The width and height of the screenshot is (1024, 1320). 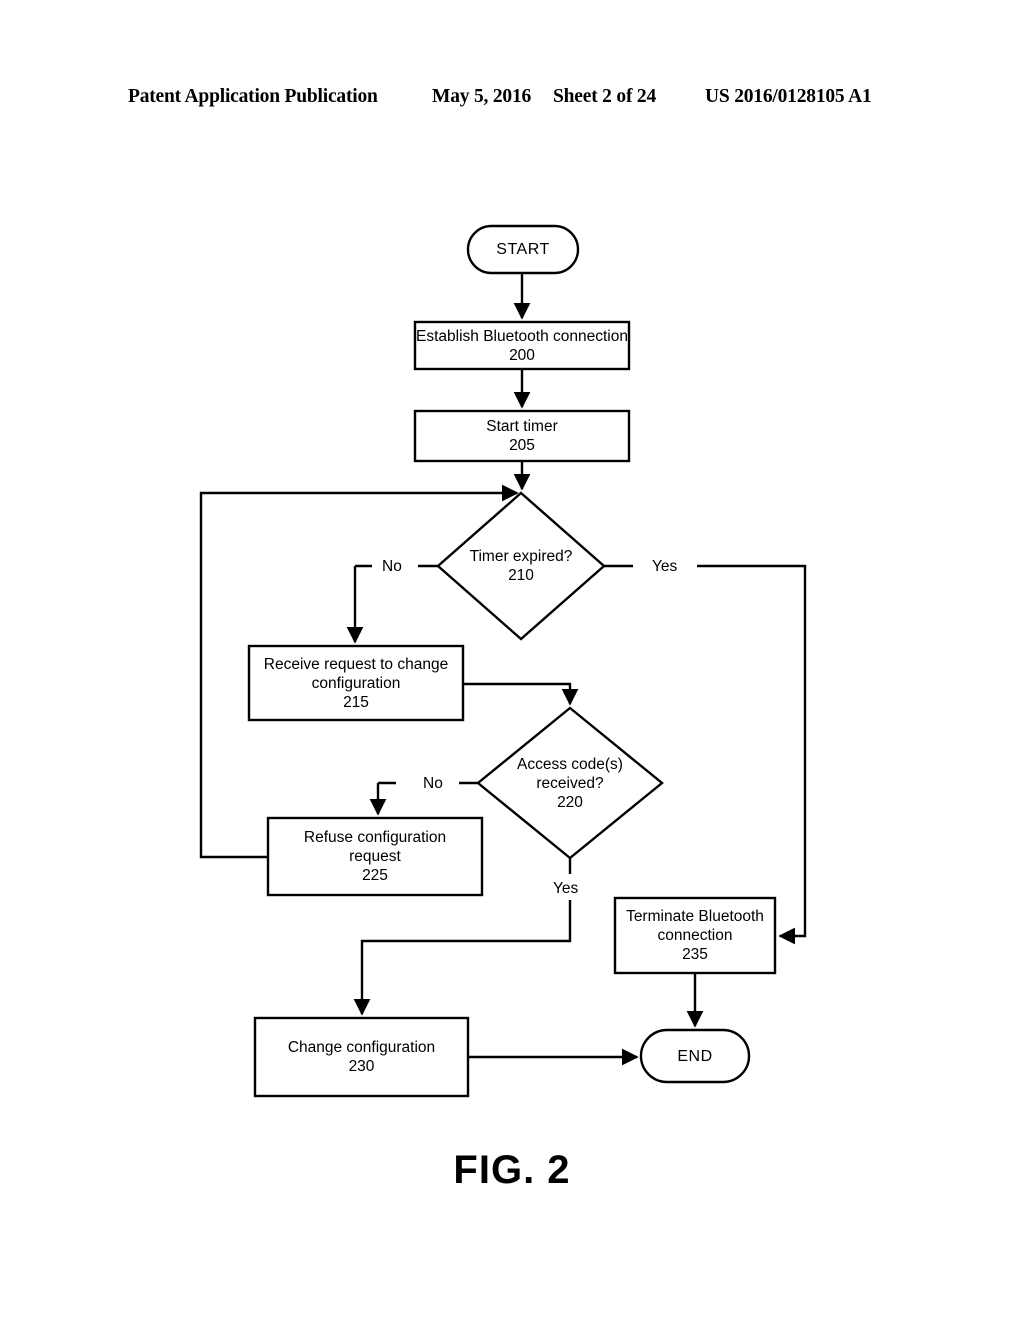 What do you see at coordinates (361, 1057) in the screenshot?
I see `node-230-shape` at bounding box center [361, 1057].